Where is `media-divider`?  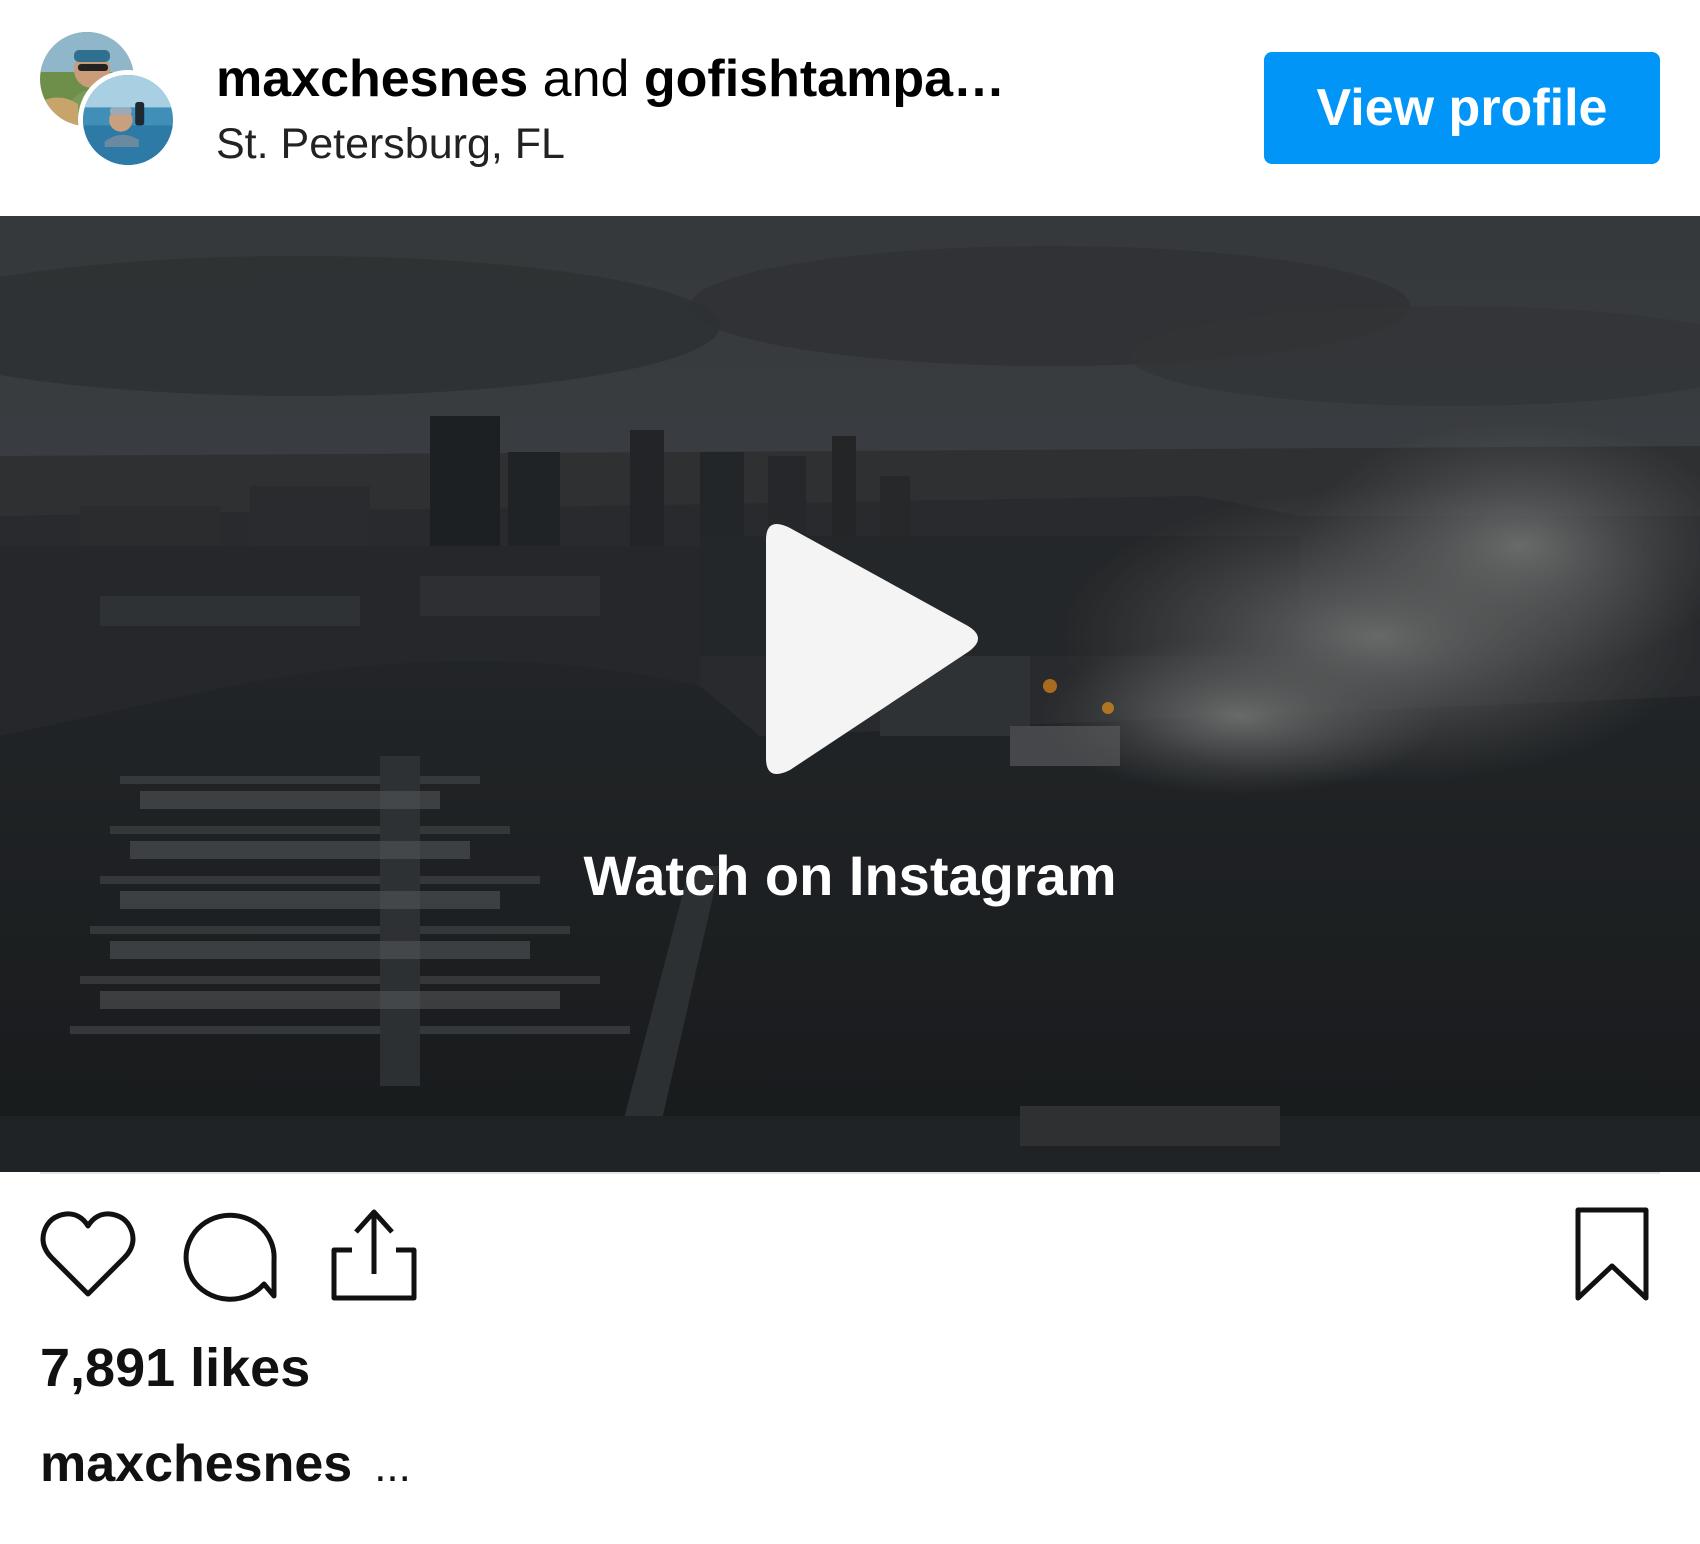 media-divider is located at coordinates (850, 1173).